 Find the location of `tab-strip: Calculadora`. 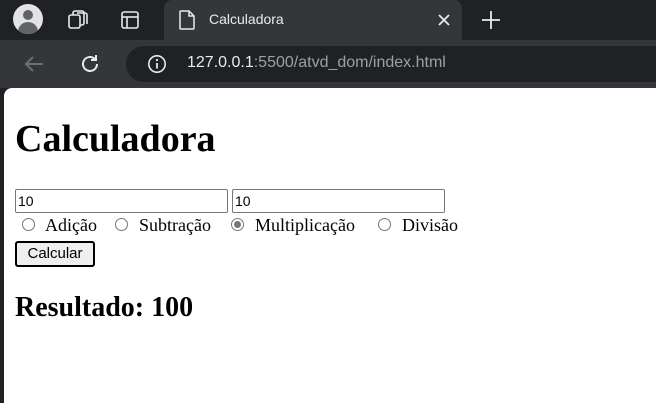

tab-strip: Calculadora is located at coordinates (328, 20).